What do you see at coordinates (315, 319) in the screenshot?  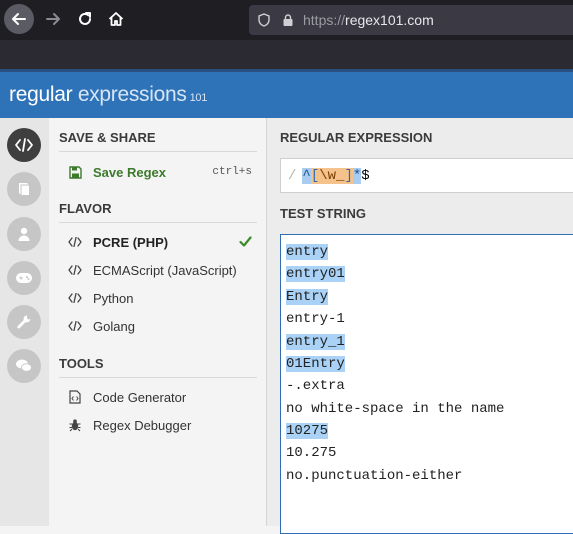 I see `test-line: entry-1` at bounding box center [315, 319].